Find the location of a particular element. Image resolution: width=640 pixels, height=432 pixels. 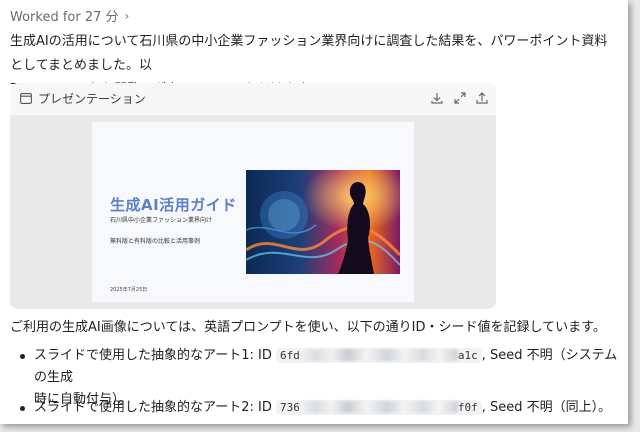

art-2-id: 736 f0f is located at coordinates (379, 407).